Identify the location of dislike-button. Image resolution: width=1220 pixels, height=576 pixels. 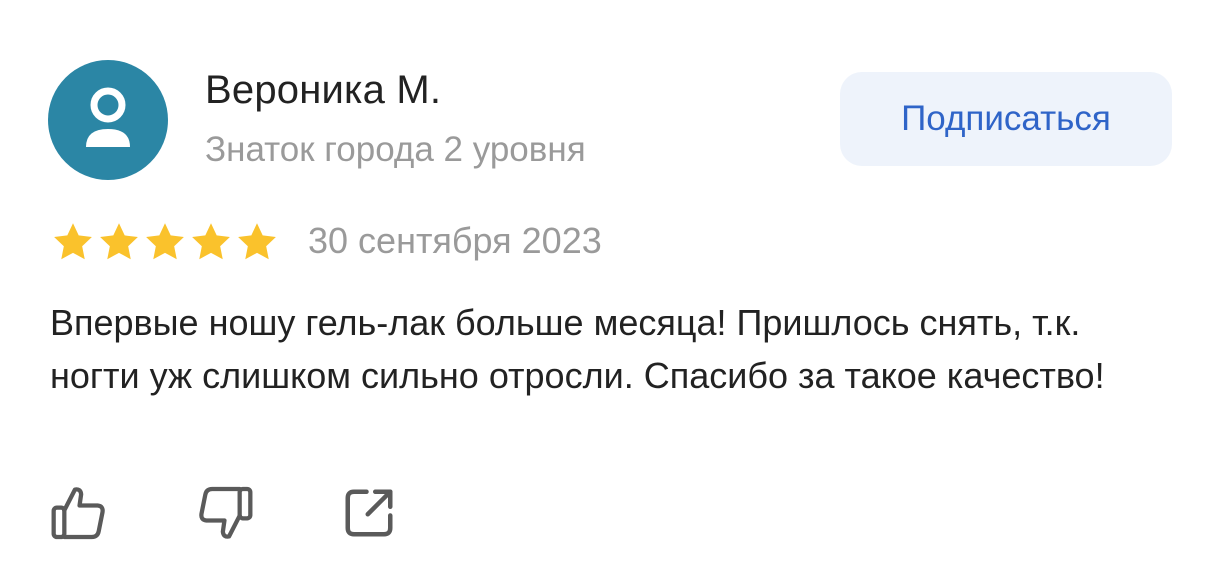
(225, 513).